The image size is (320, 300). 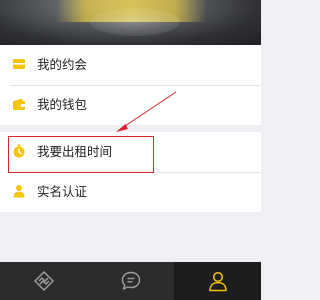 I want to click on chat-icon, so click(x=130, y=280).